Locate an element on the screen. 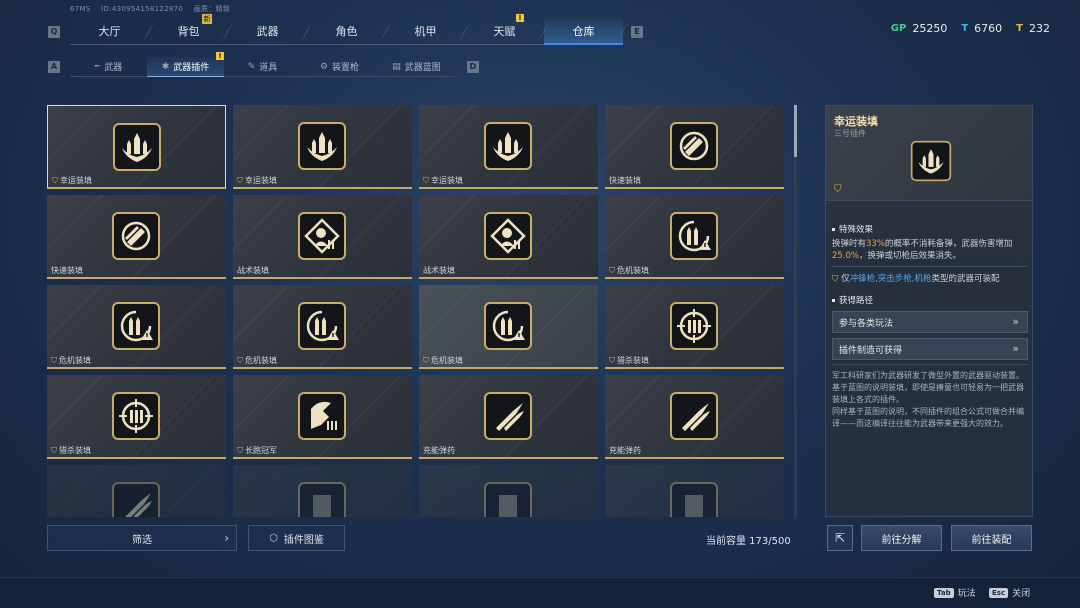 The height and width of the screenshot is (608, 1080). currency-value: 25250 is located at coordinates (930, 28).